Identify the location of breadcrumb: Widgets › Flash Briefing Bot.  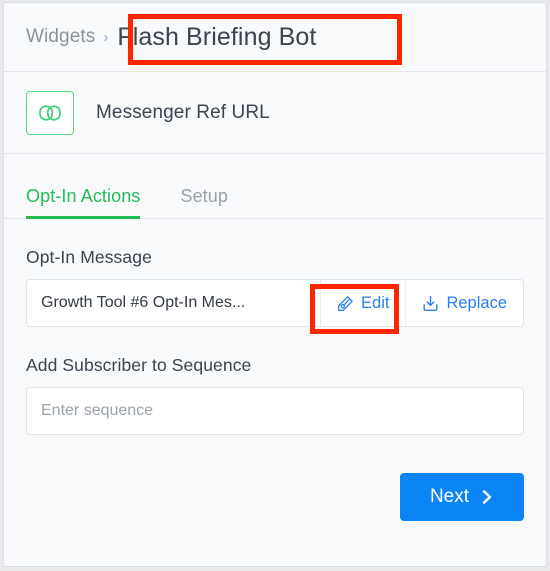
(275, 37).